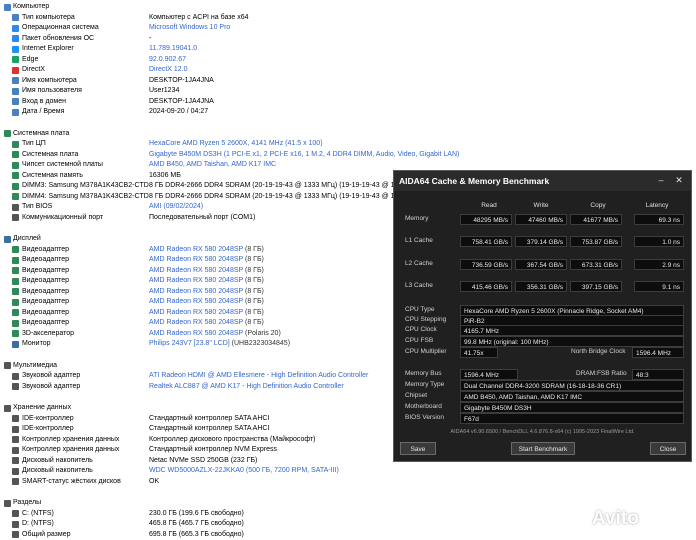  What do you see at coordinates (541, 241) in the screenshot?
I see `bench-write-value: 379.14 GB/s` at bounding box center [541, 241].